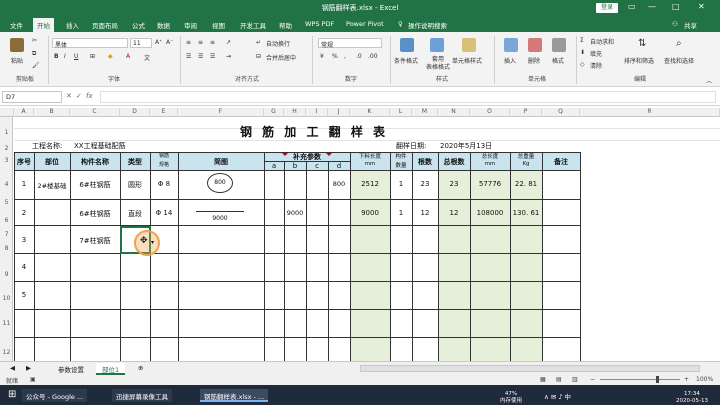 This screenshot has width=720, height=405. I want to click on table-format-icon, so click(437, 45).